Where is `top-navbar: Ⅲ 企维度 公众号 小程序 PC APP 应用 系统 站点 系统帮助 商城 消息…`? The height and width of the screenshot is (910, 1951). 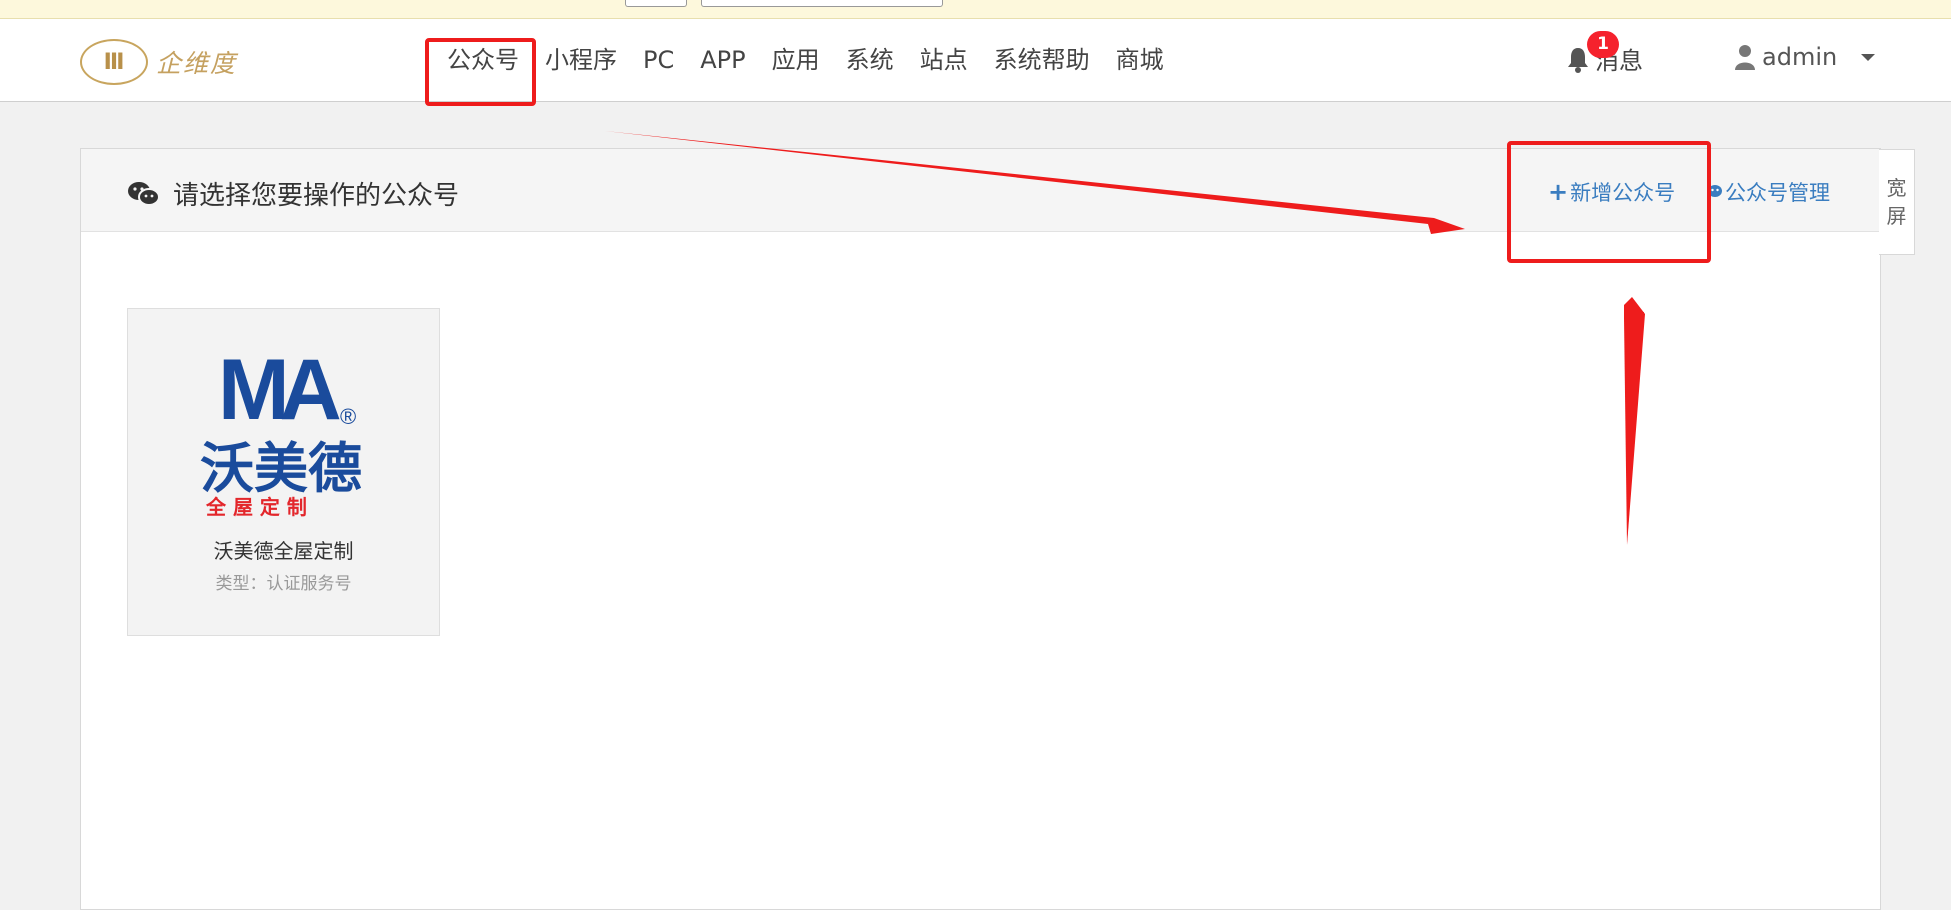
top-navbar: Ⅲ 企维度 公众号 小程序 PC APP 应用 系统 站点 系统帮助 商城 消息… is located at coordinates (975, 60).